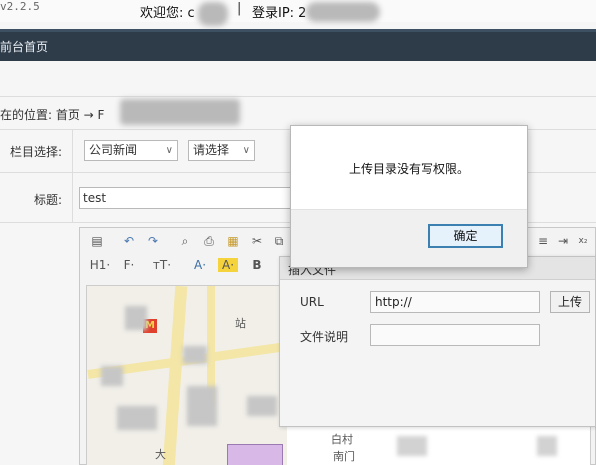 The height and width of the screenshot is (465, 596). What do you see at coordinates (257, 265) in the screenshot?
I see `bold-button: B` at bounding box center [257, 265].